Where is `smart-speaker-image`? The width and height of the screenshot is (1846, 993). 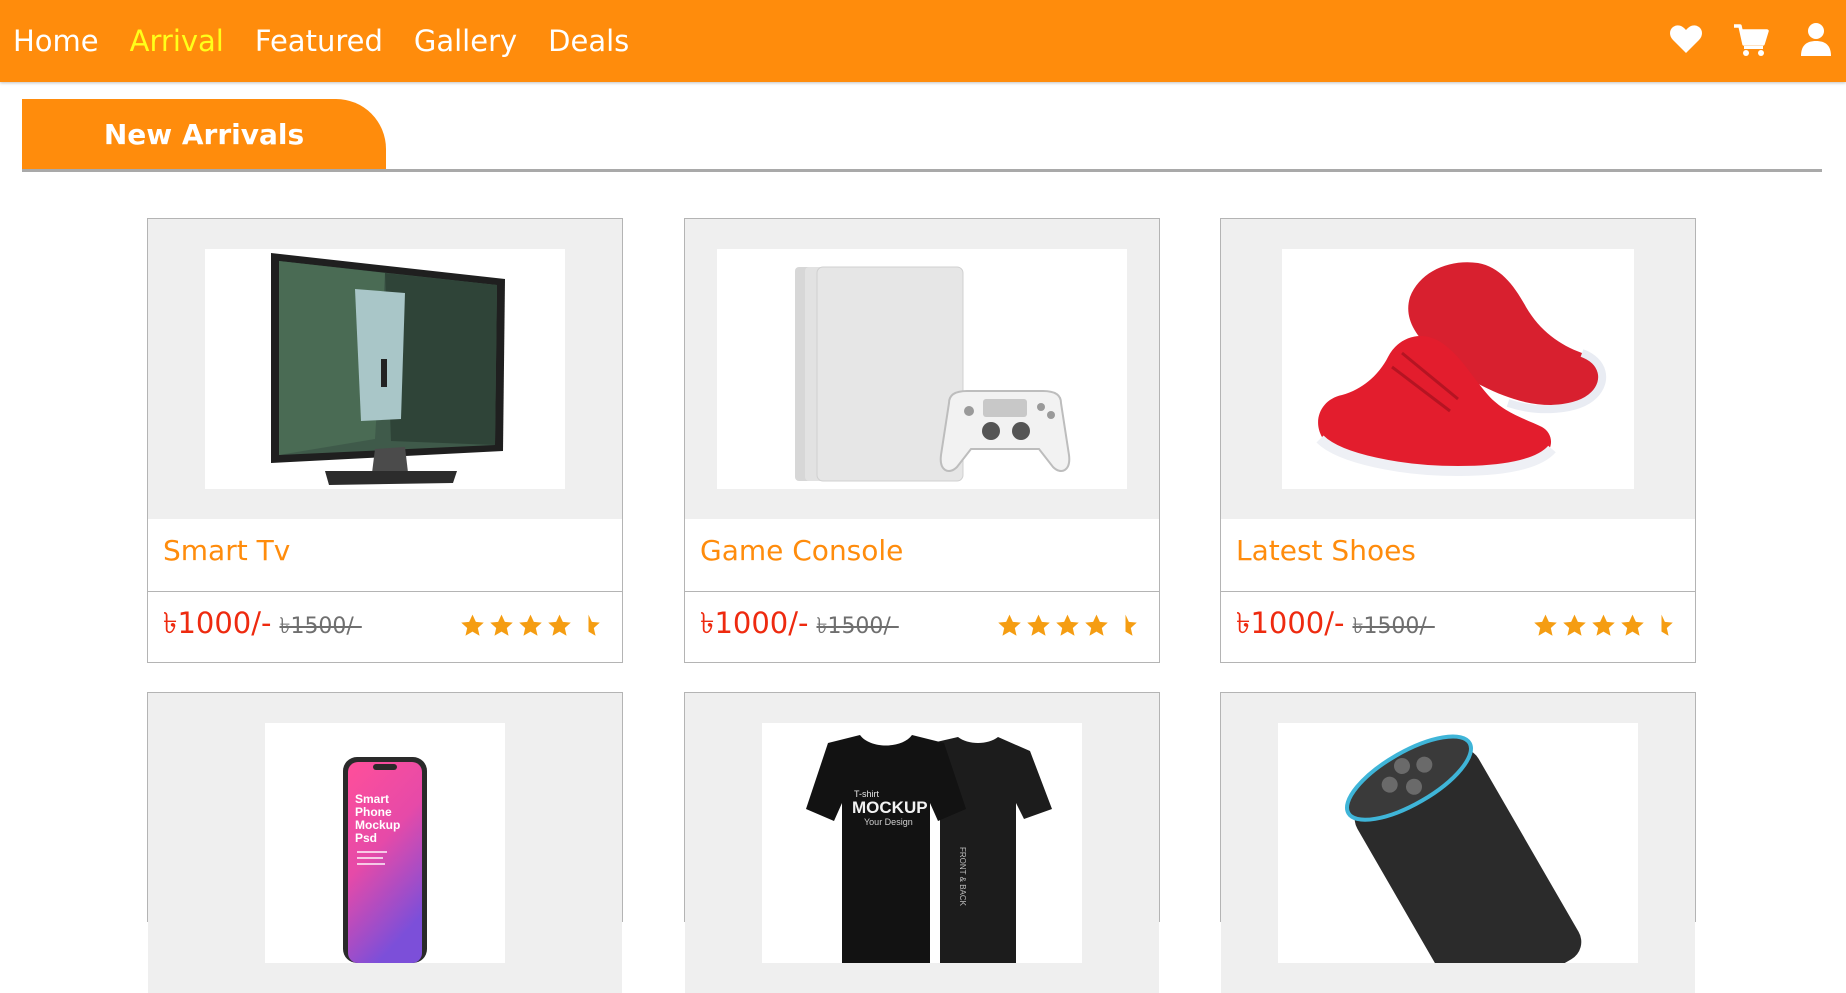 smart-speaker-image is located at coordinates (1458, 843).